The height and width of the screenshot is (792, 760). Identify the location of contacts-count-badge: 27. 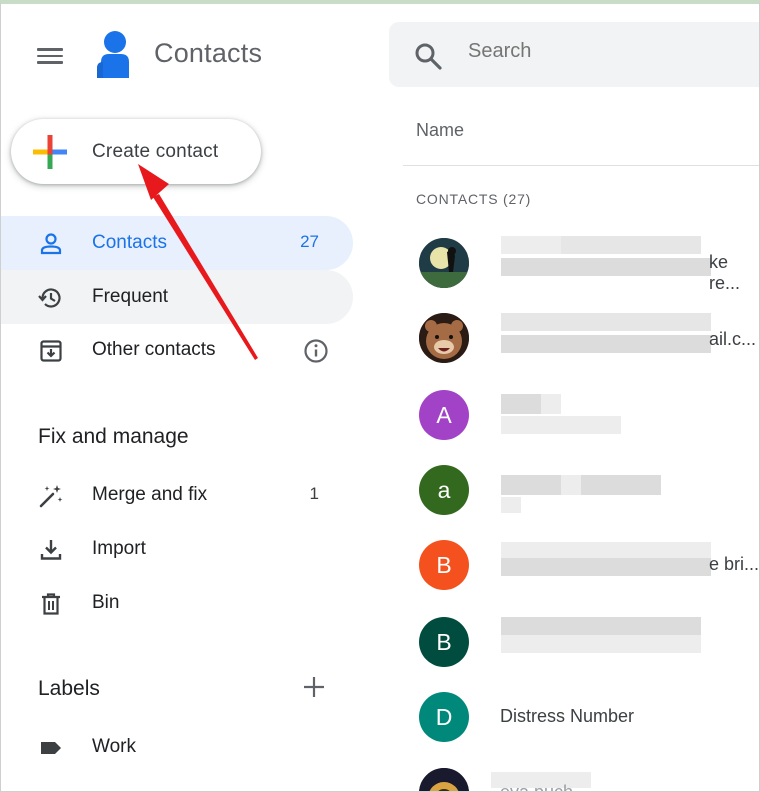
(309, 241).